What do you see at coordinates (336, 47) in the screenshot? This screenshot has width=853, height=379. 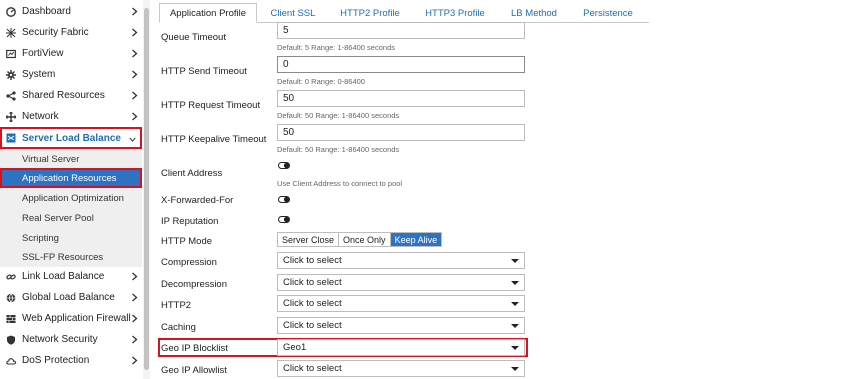 I see `queue-timeout-hint: Default: 5 Range: 1-86400 seconds` at bounding box center [336, 47].